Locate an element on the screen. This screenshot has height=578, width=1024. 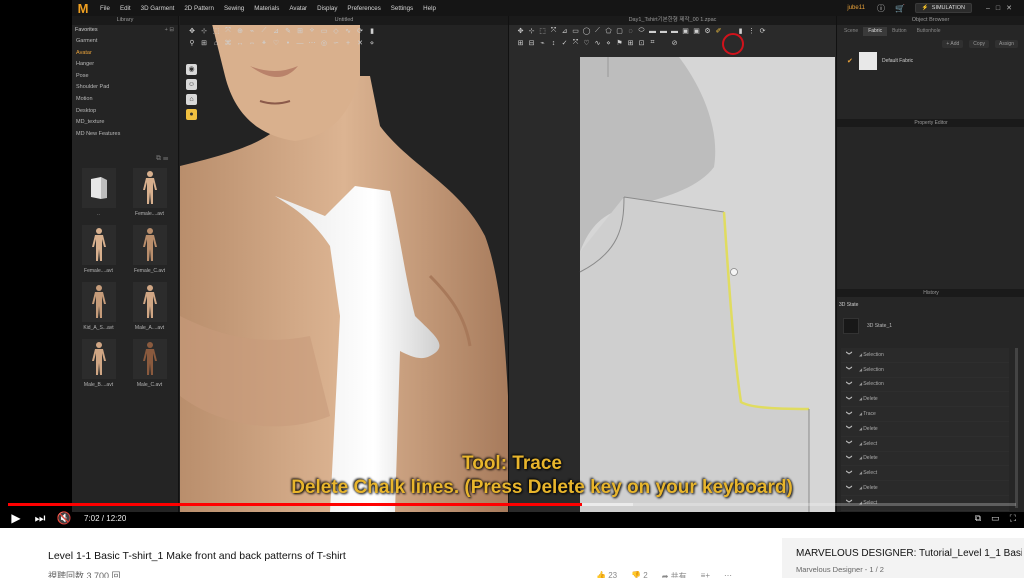
internal-circle-icon: ◌ is located at coordinates (630, 31).